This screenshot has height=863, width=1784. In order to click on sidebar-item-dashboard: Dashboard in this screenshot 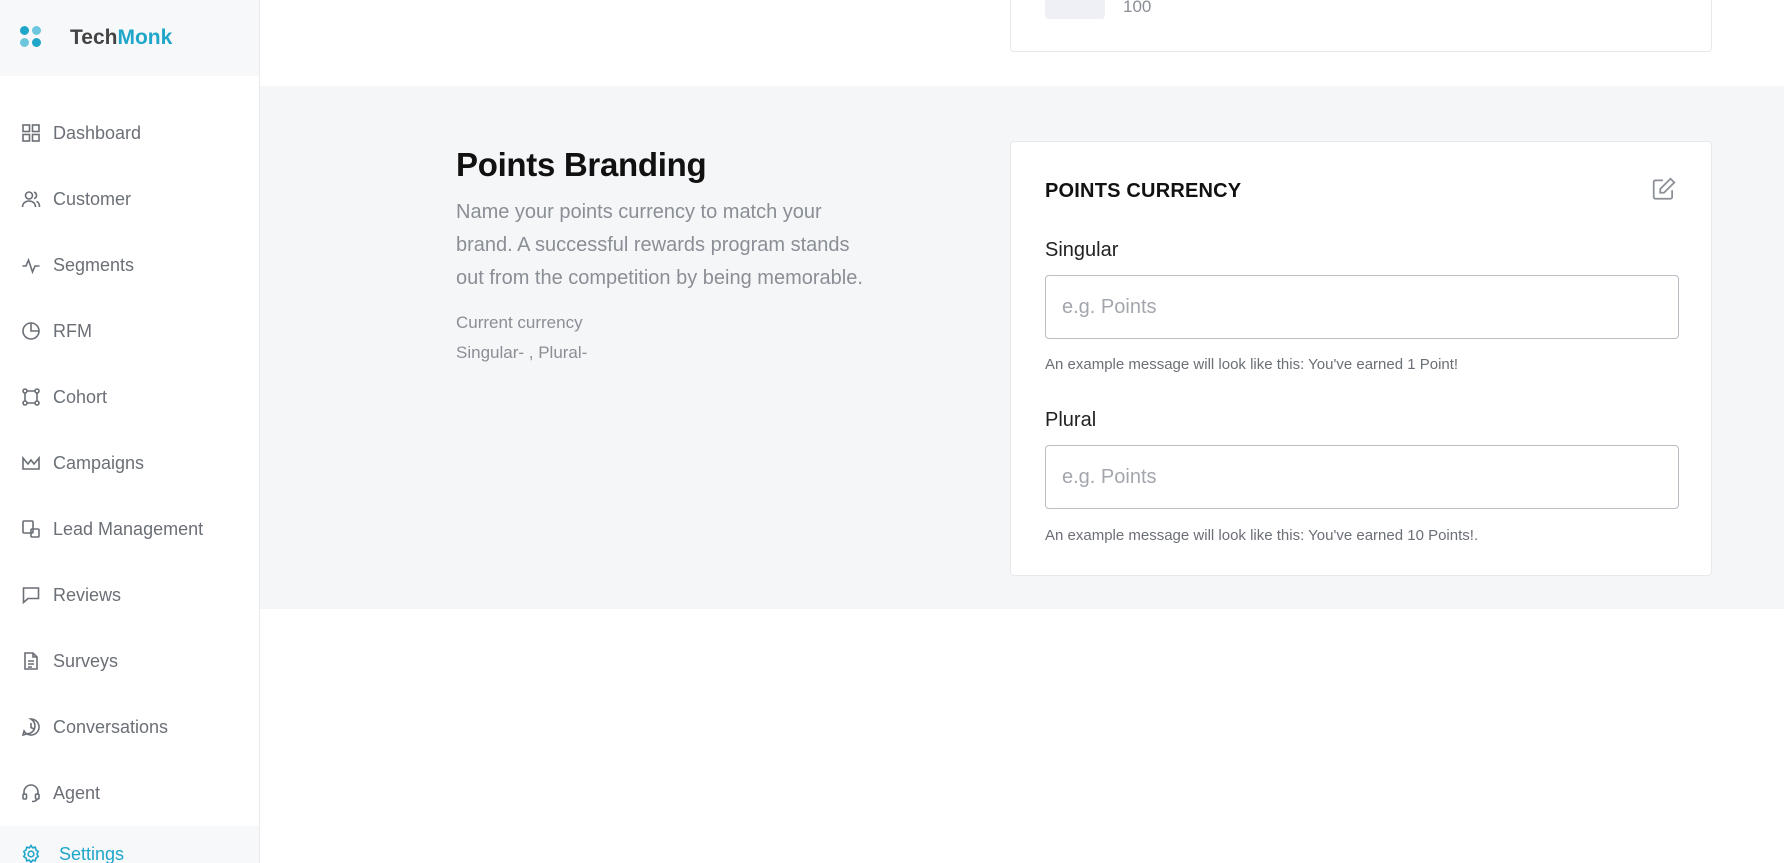, I will do `click(129, 133)`.